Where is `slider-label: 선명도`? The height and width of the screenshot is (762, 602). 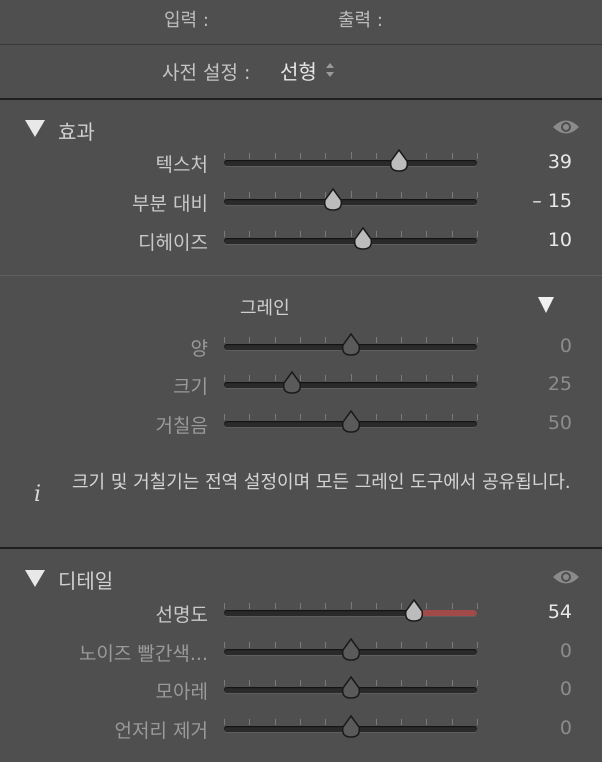
slider-label: 선명도 is located at coordinates (181, 615).